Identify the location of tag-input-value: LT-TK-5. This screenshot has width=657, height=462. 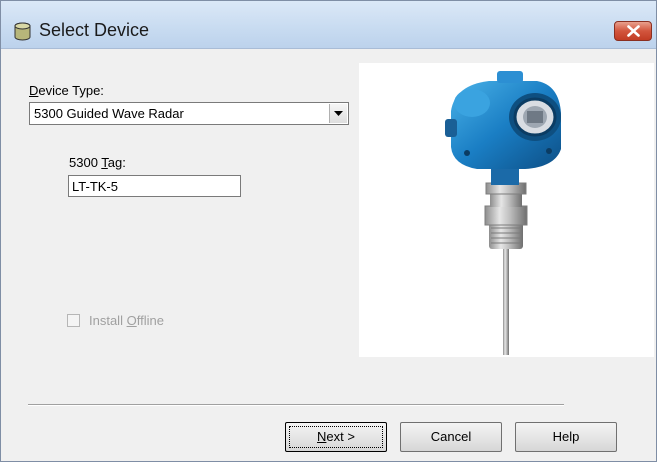
(95, 186).